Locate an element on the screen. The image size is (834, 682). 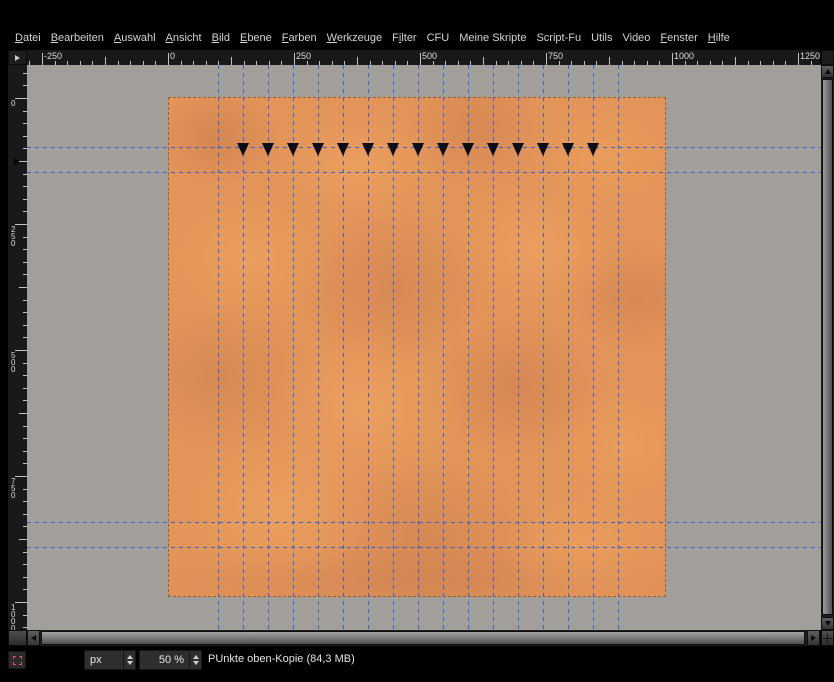
menu-item-meine-skripte: Meine Skripte is located at coordinates (492, 38).